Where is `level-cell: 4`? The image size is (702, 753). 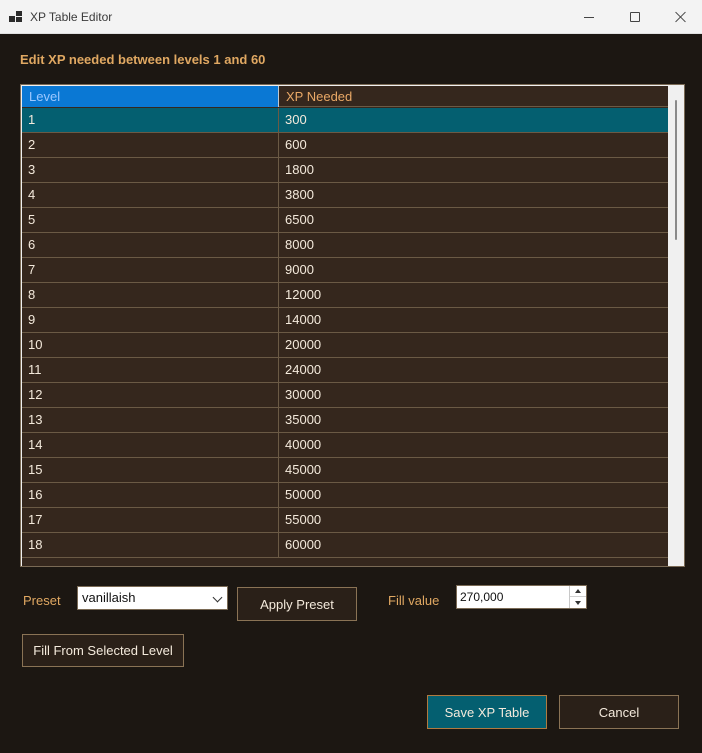
level-cell: 4 is located at coordinates (150, 195).